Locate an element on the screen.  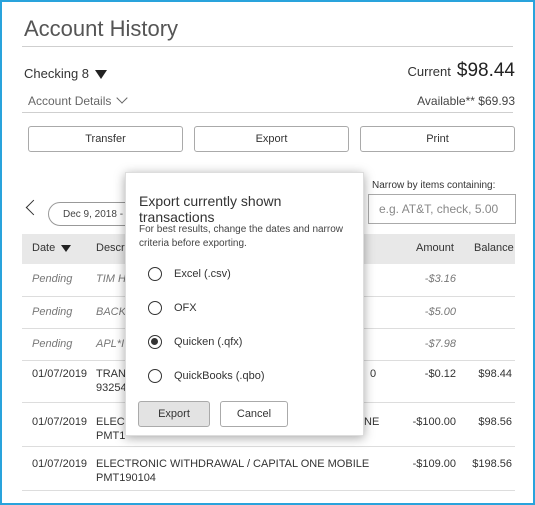
account-selector: Checking 8 is located at coordinates (66, 73).